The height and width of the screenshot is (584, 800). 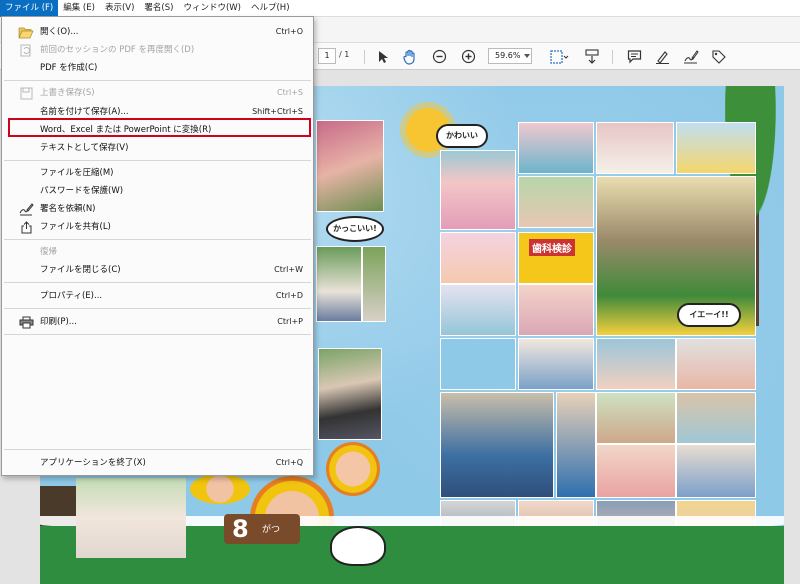 I want to click on menu-item-label: PDF を作成(C), so click(x=69, y=68).